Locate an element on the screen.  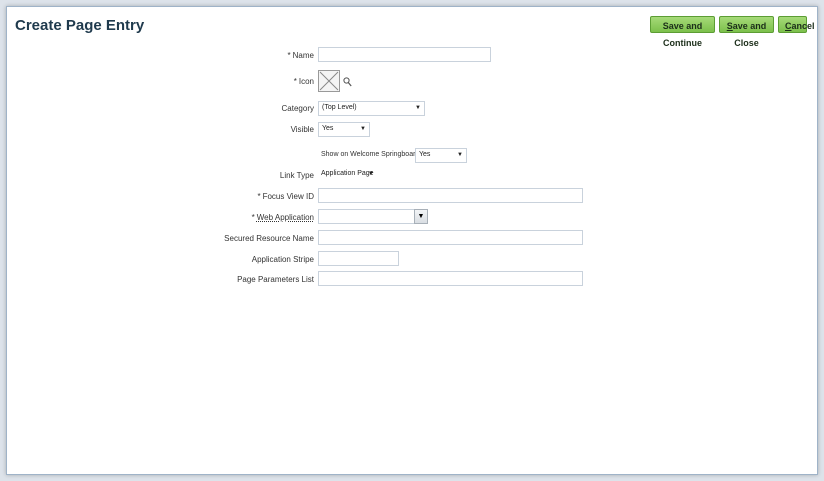
save-and-close-button: Save and Close is located at coordinates (746, 32).